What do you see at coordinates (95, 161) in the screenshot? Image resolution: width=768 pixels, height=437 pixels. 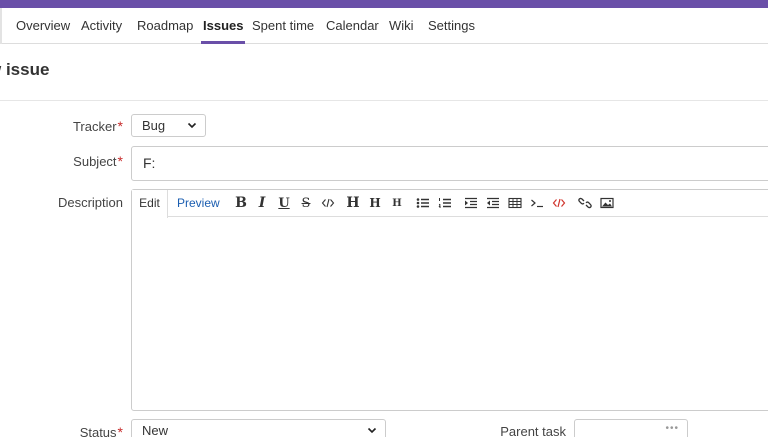 I see `subject-label-text: Subject` at bounding box center [95, 161].